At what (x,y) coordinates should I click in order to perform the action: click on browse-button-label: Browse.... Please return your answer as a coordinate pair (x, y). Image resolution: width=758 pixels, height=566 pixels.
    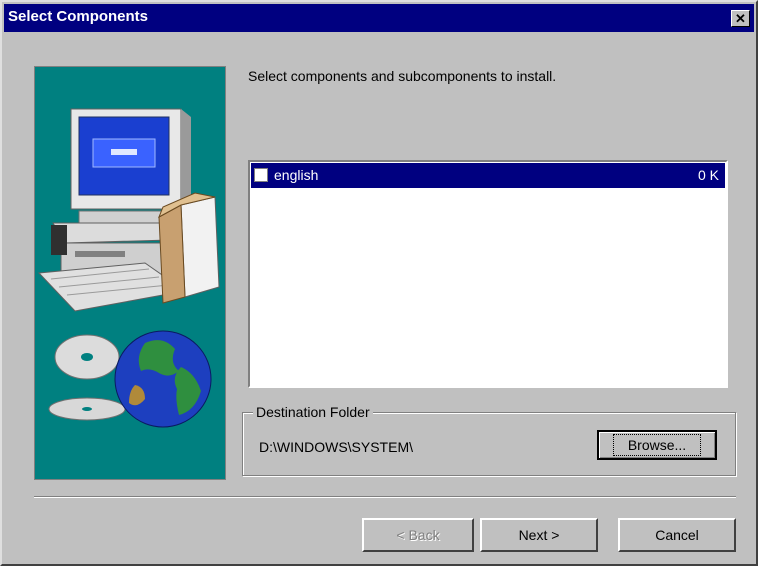
    Looking at the image, I should click on (657, 445).